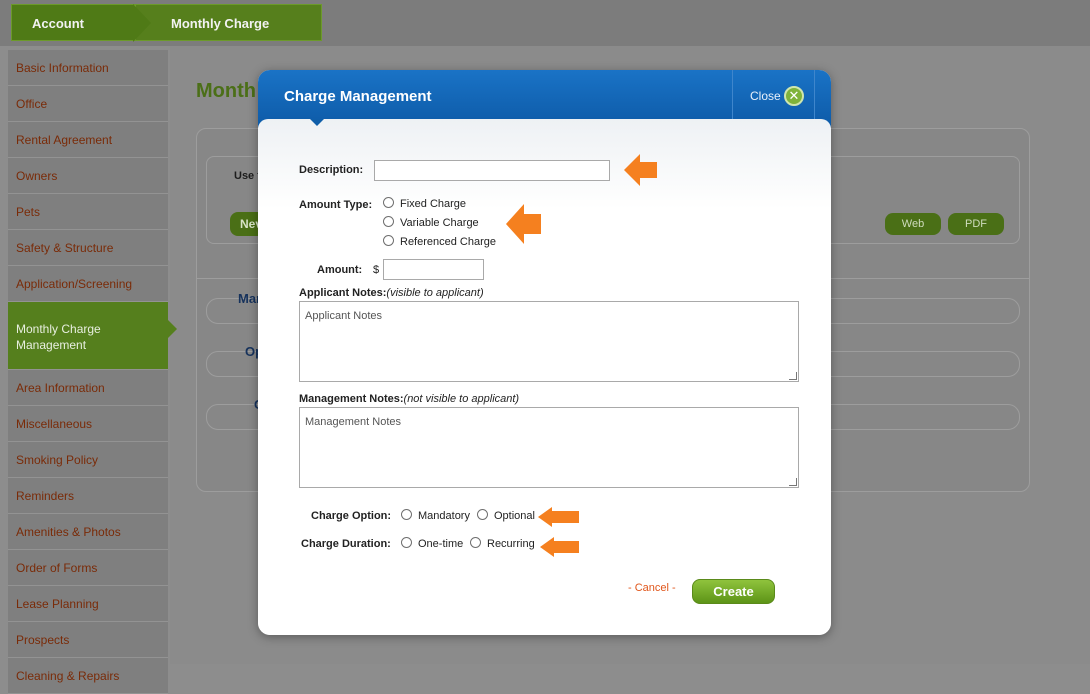 The width and height of the screenshot is (1090, 694). What do you see at coordinates (652, 588) in the screenshot?
I see `cancel-link: - Cancel -` at bounding box center [652, 588].